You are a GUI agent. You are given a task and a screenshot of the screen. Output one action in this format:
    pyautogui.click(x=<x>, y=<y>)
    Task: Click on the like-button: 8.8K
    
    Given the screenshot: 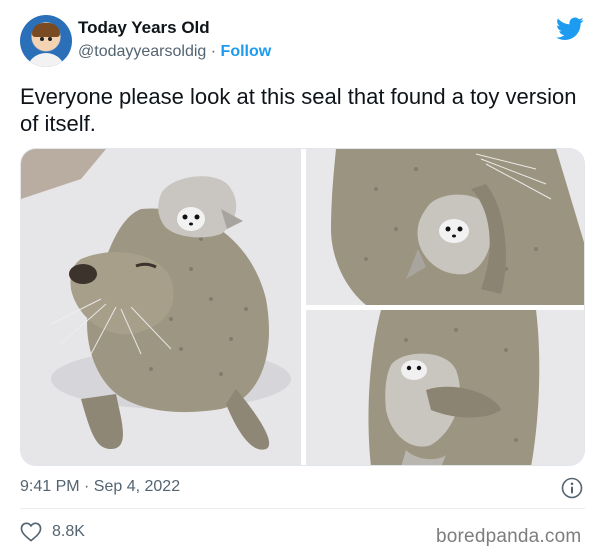 What is the action you would take?
    pyautogui.click(x=52, y=532)
    